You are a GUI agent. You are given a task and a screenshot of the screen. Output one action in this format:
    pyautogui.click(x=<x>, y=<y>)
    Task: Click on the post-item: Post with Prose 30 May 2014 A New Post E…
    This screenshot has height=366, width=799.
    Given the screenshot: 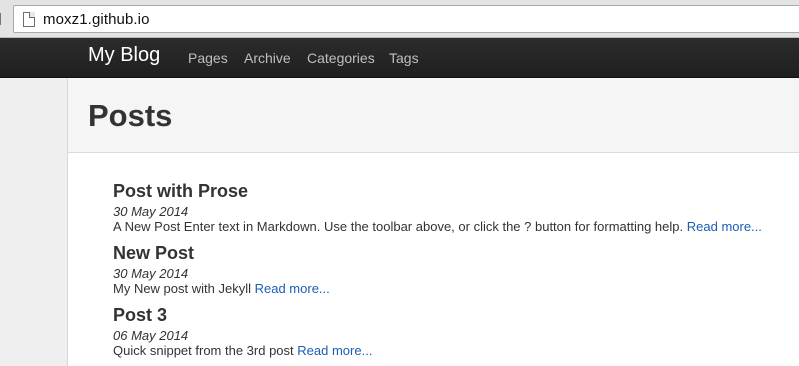 What is the action you would take?
    pyautogui.click(x=453, y=207)
    